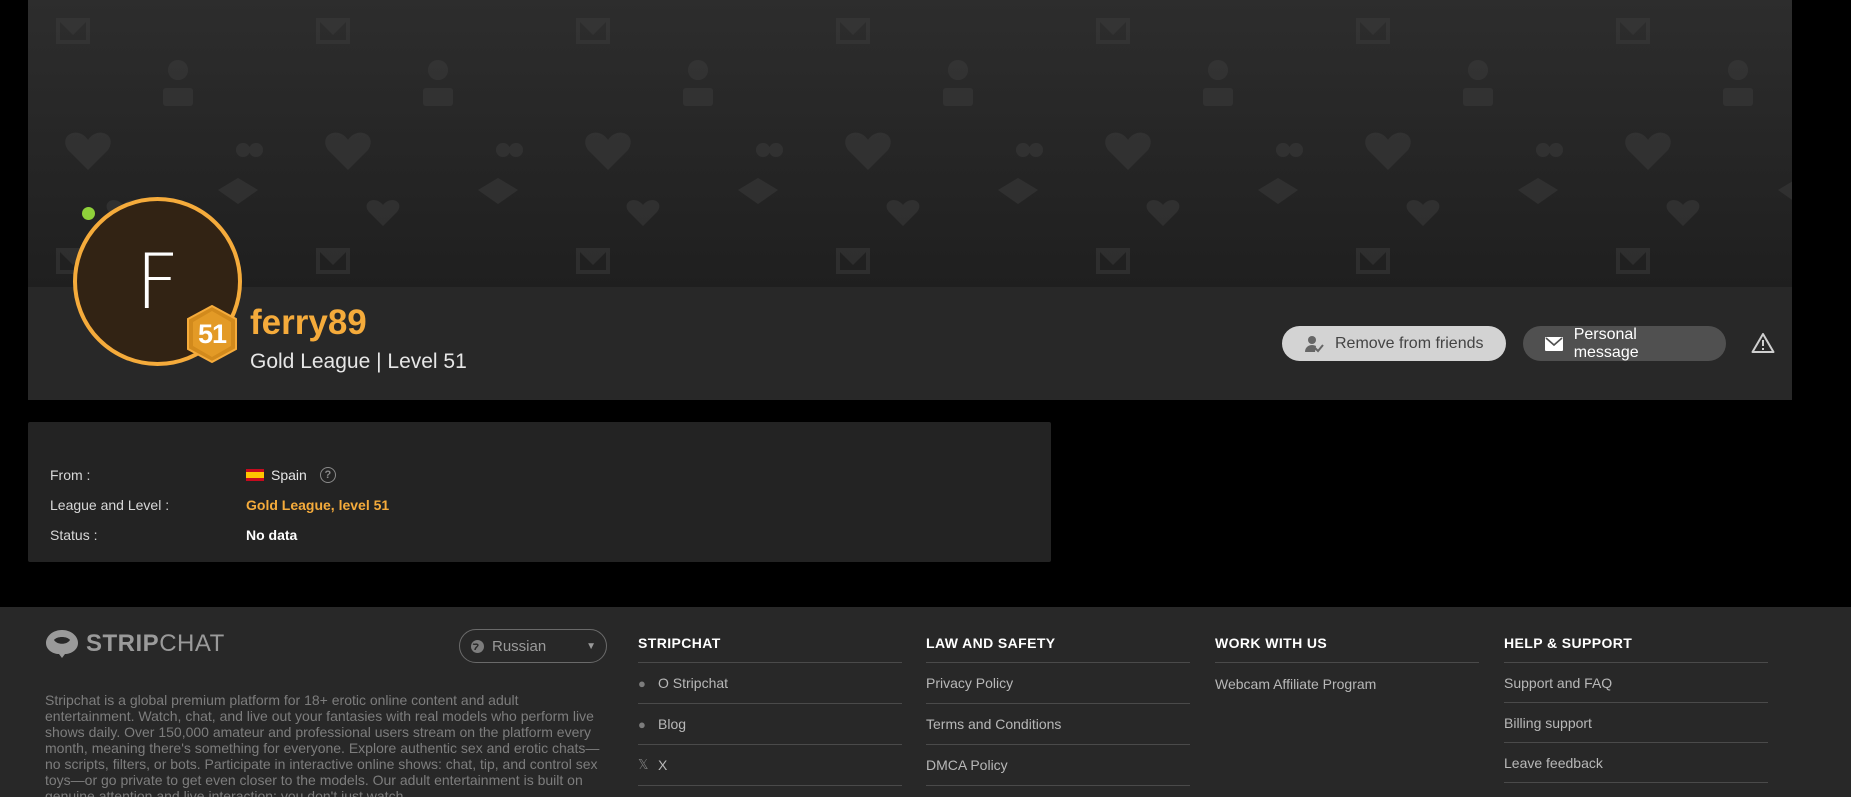 This screenshot has width=1851, height=797. Describe the element at coordinates (308, 322) in the screenshot. I see `username: ferry89` at that location.